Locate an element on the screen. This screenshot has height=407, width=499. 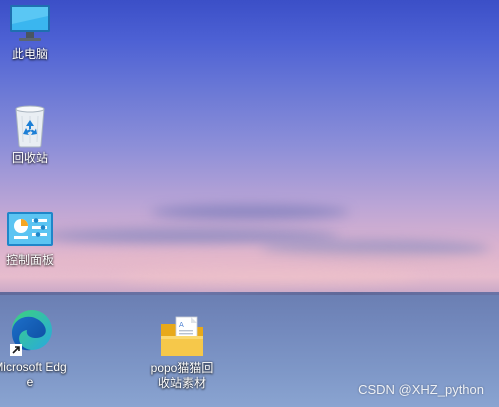
desktop-icon-edge: Microsoft Edge is located at coordinates (33, 349).